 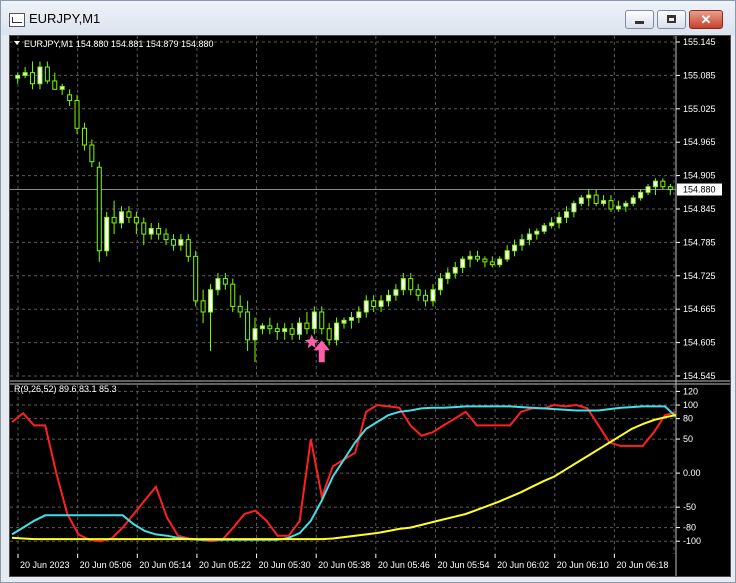 What do you see at coordinates (17, 20) in the screenshot?
I see `chart-window-icon` at bounding box center [17, 20].